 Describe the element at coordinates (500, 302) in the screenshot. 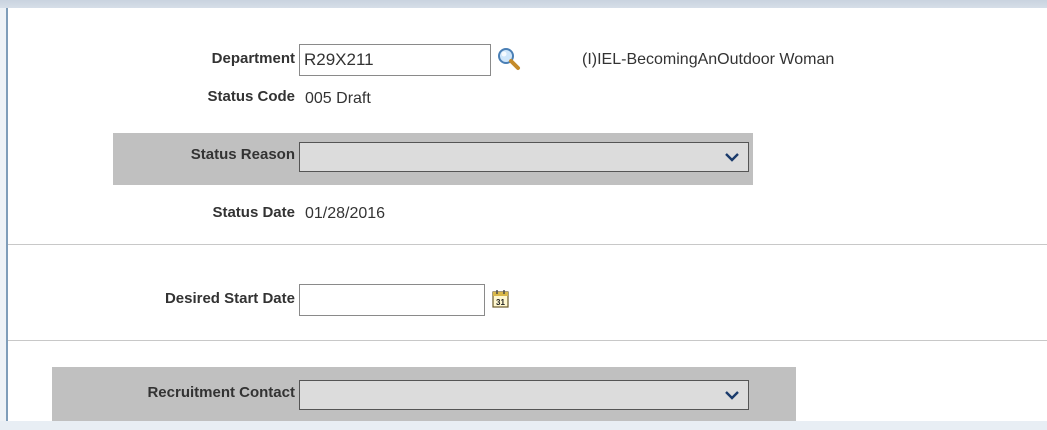

I see `svg-text: 31` at that location.